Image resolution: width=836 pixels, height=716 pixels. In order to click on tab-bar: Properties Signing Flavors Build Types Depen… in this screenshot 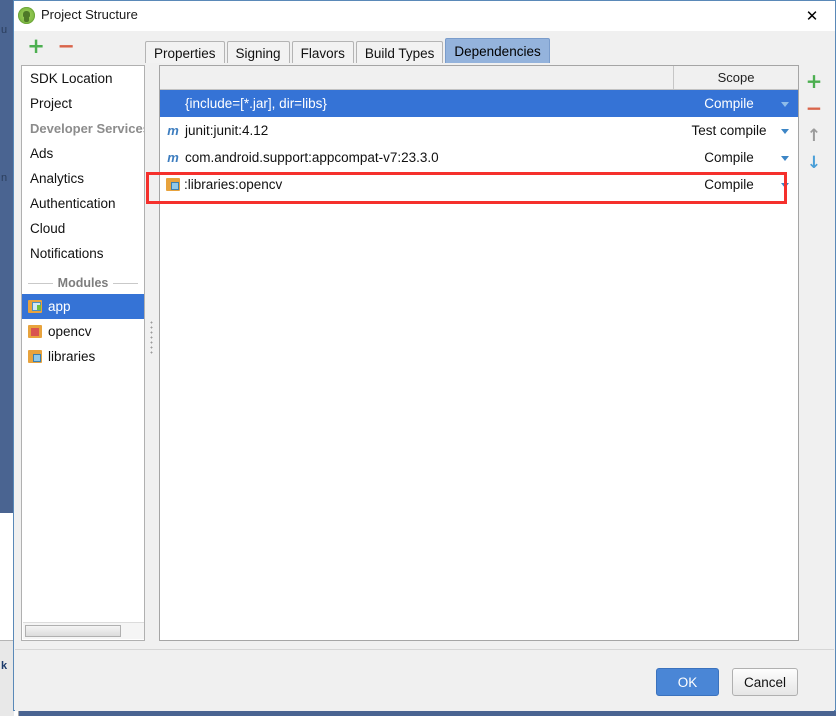, I will do `click(348, 51)`.